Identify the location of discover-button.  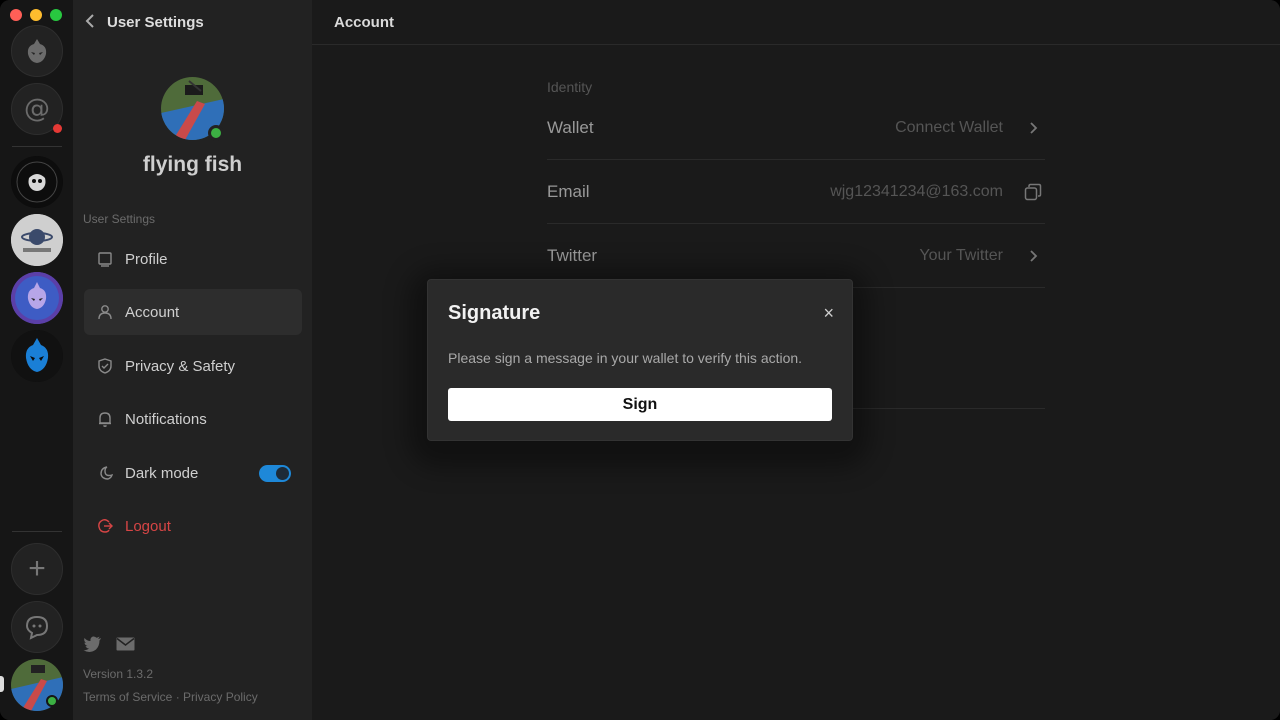
(37, 627).